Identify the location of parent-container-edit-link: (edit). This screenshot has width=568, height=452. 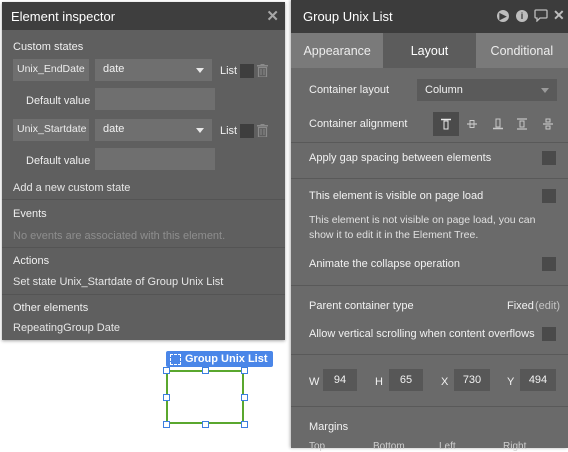
(547, 306).